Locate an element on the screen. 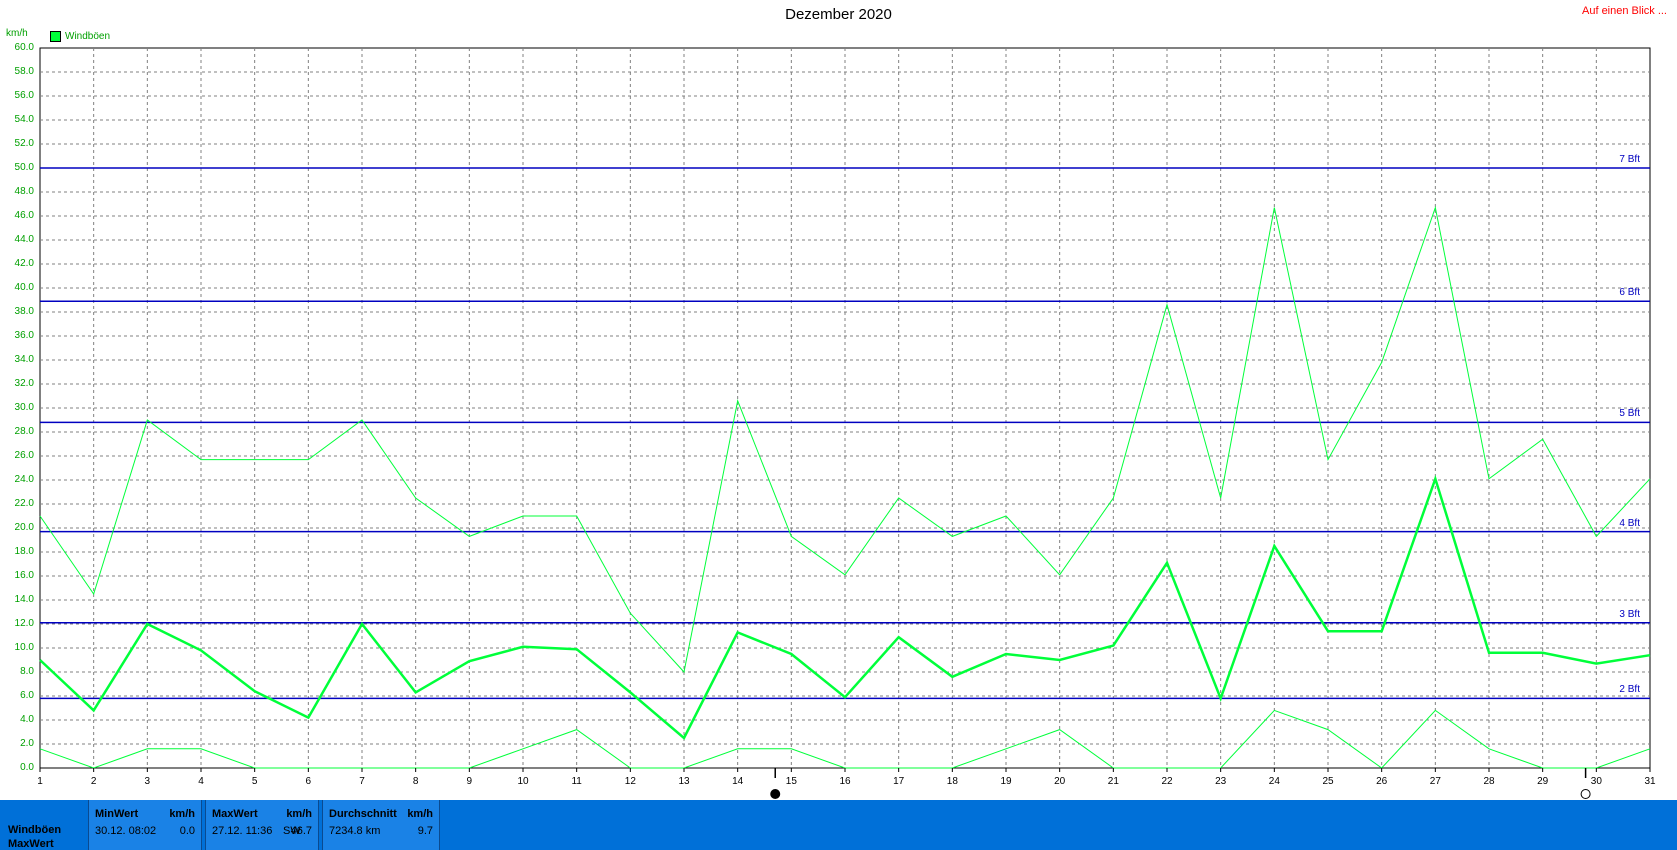 The image size is (1677, 850). x-tick-label: 8 is located at coordinates (415, 781).